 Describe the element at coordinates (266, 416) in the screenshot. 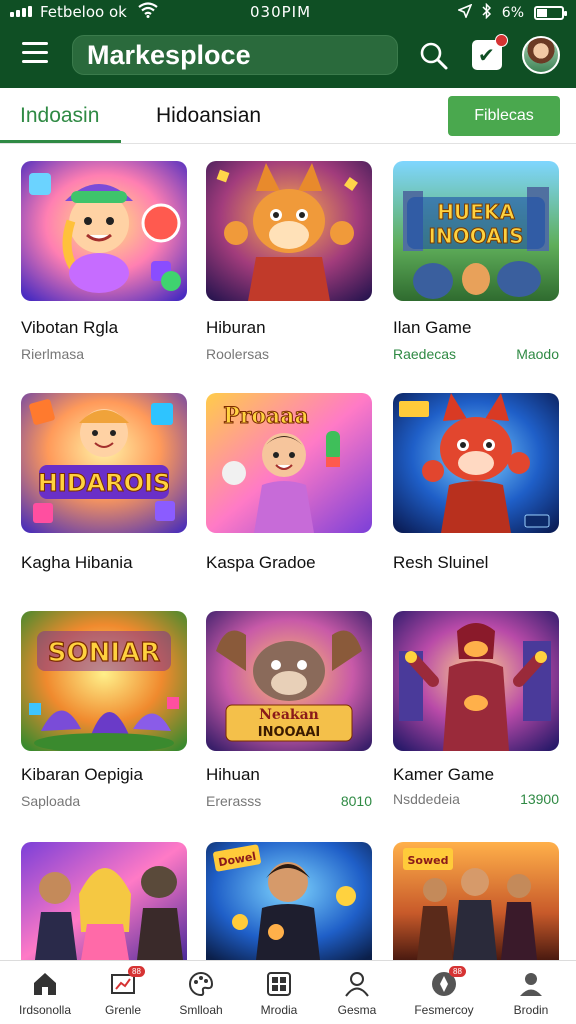

I see `thumb-text: Proaaa` at that location.